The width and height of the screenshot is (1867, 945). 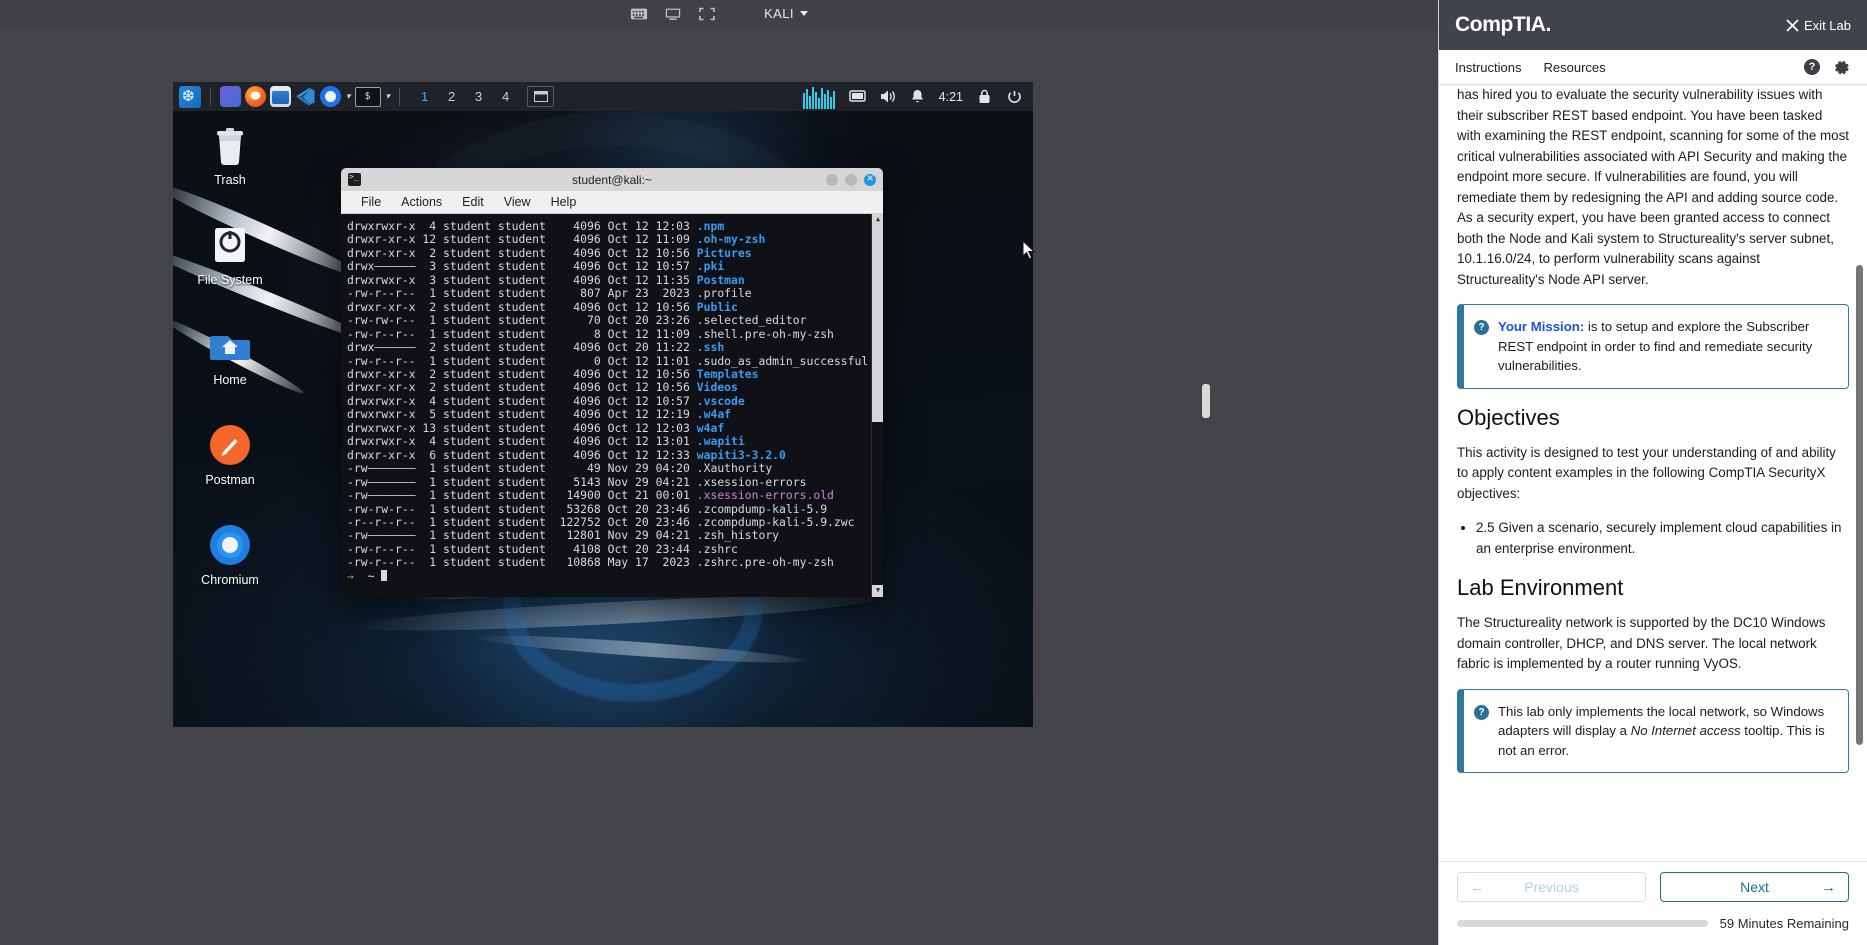 What do you see at coordinates (367, 96) in the screenshot?
I see `terminal-launcher-icon: $` at bounding box center [367, 96].